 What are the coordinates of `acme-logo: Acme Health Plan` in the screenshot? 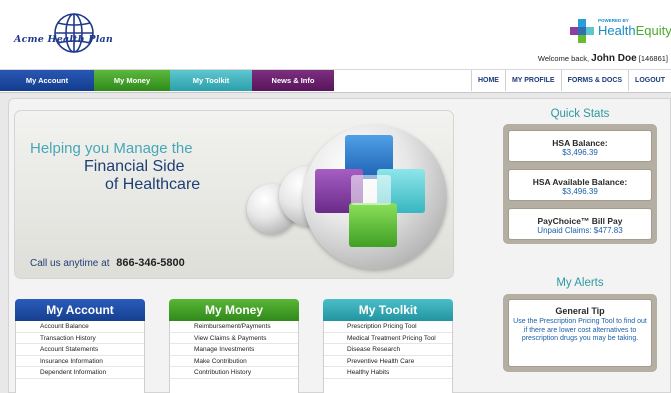 It's located at (74, 36).